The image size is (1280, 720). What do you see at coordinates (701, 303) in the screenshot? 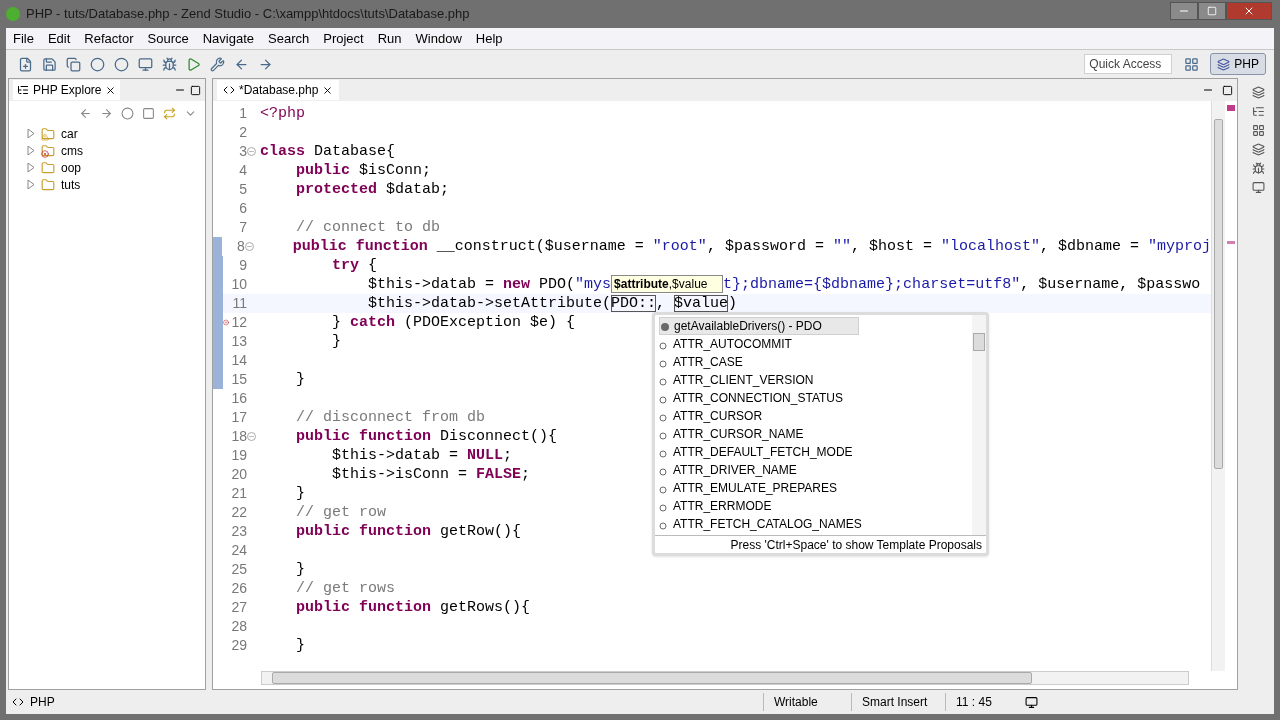
I see `linked-field: $value` at bounding box center [701, 303].